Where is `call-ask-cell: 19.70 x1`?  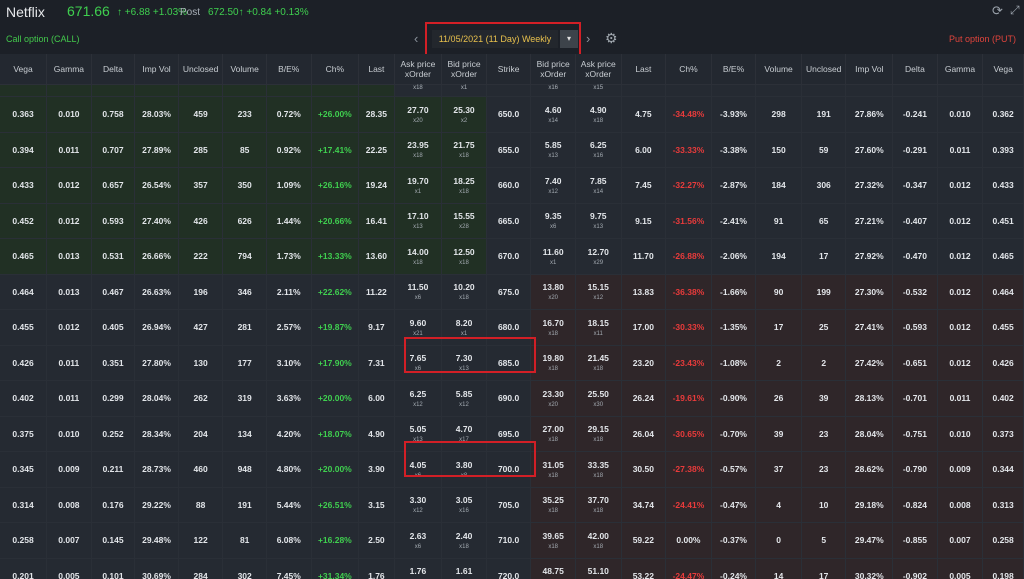 call-ask-cell: 19.70 x1 is located at coordinates (418, 185).